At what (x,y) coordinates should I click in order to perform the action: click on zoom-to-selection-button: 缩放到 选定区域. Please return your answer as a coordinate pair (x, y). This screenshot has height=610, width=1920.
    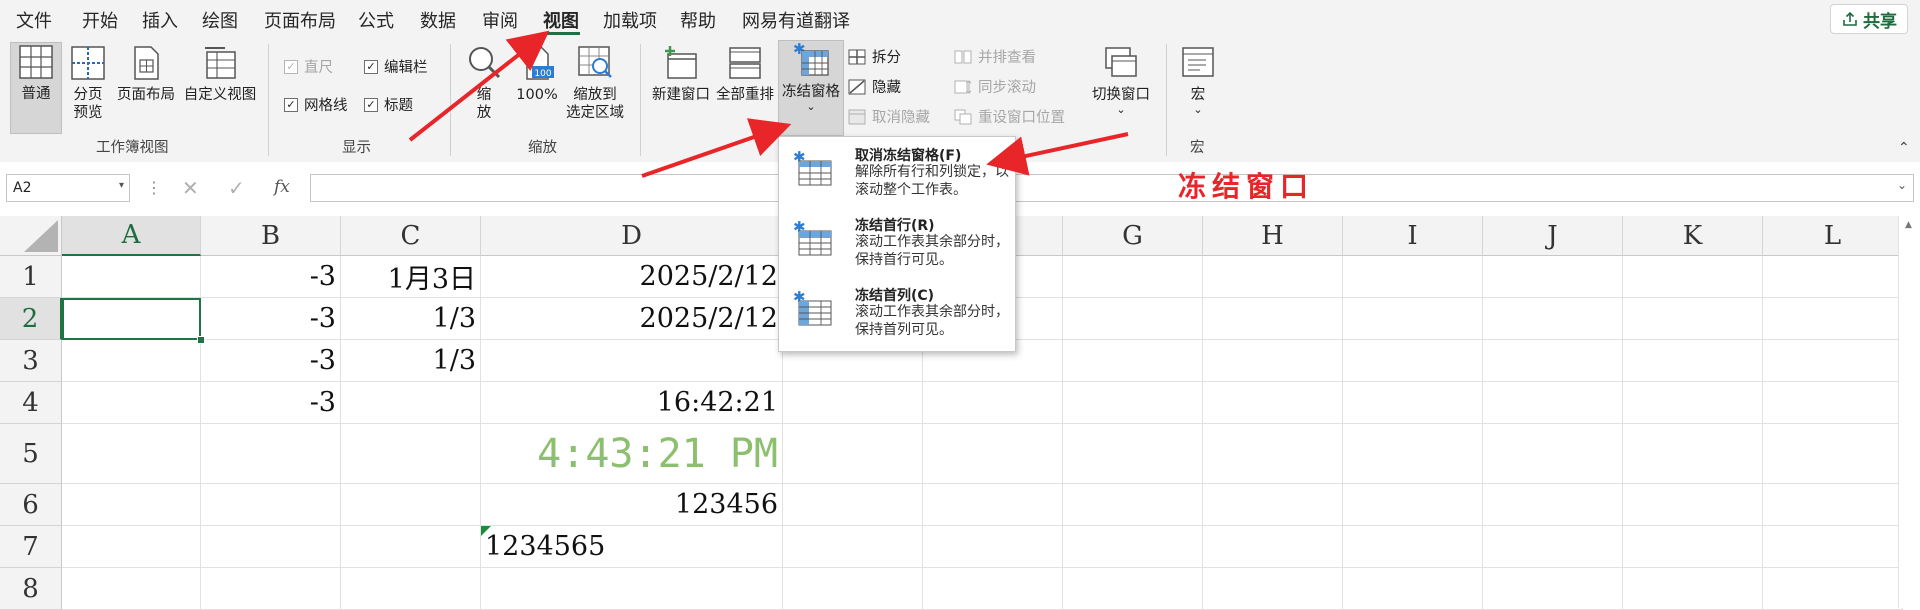
    Looking at the image, I should click on (595, 83).